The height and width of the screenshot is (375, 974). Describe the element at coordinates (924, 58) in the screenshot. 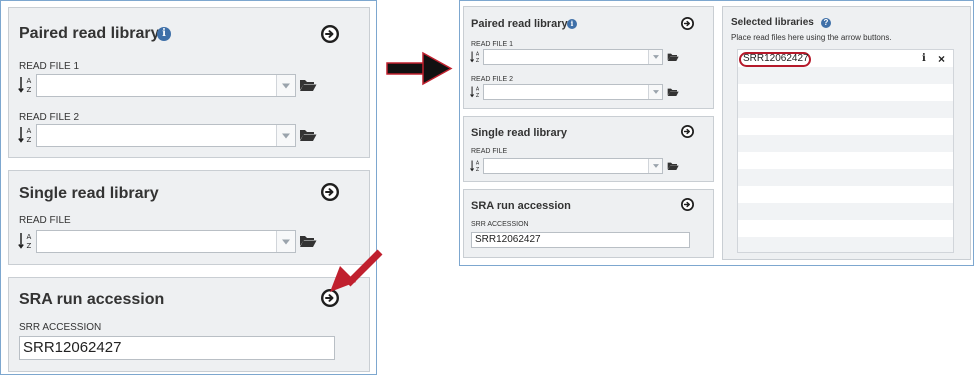

I see `library-info-icon: i` at that location.